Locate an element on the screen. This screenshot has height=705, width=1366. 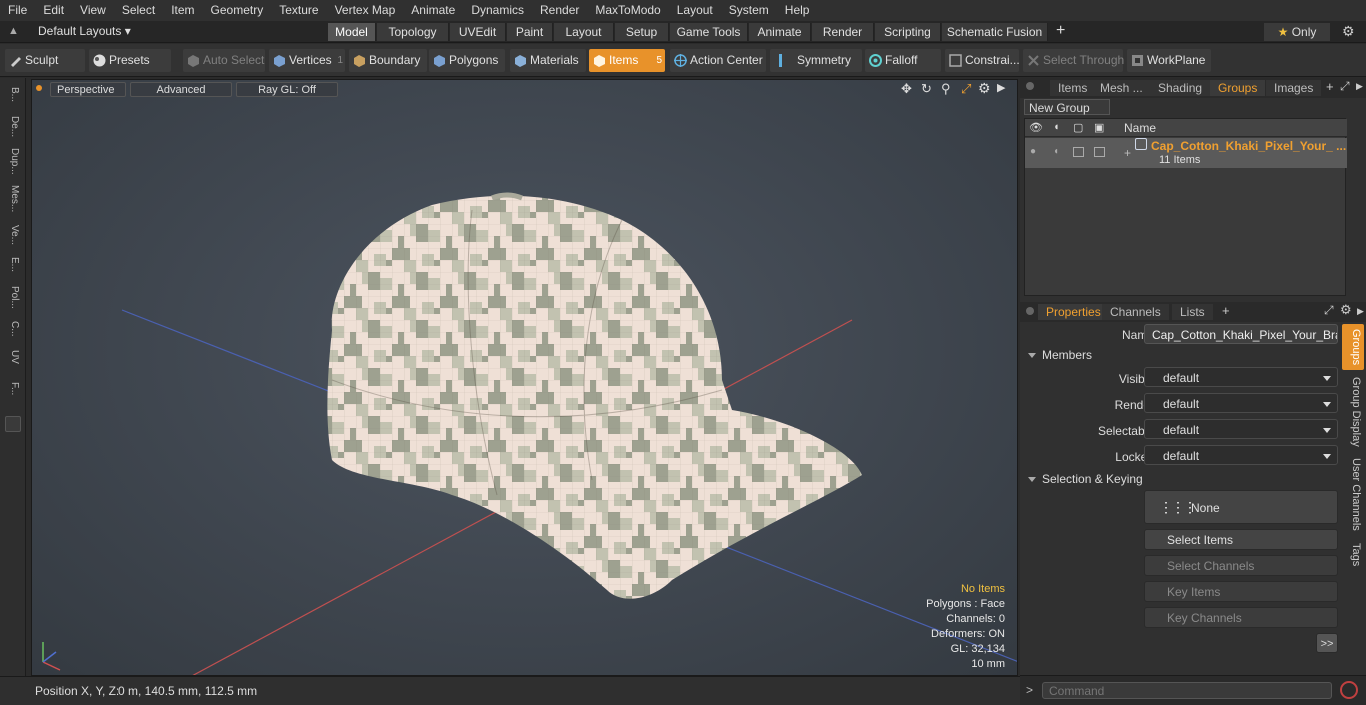
menu-animate: Animate is located at coordinates (433, 10).